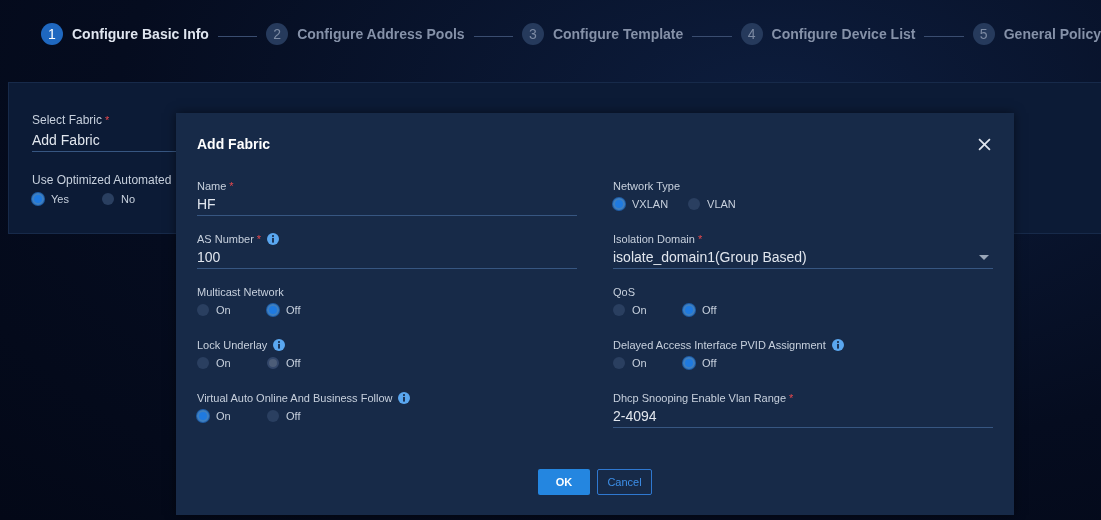 This screenshot has height=520, width=1101. I want to click on step-label: Configure Device List, so click(843, 34).